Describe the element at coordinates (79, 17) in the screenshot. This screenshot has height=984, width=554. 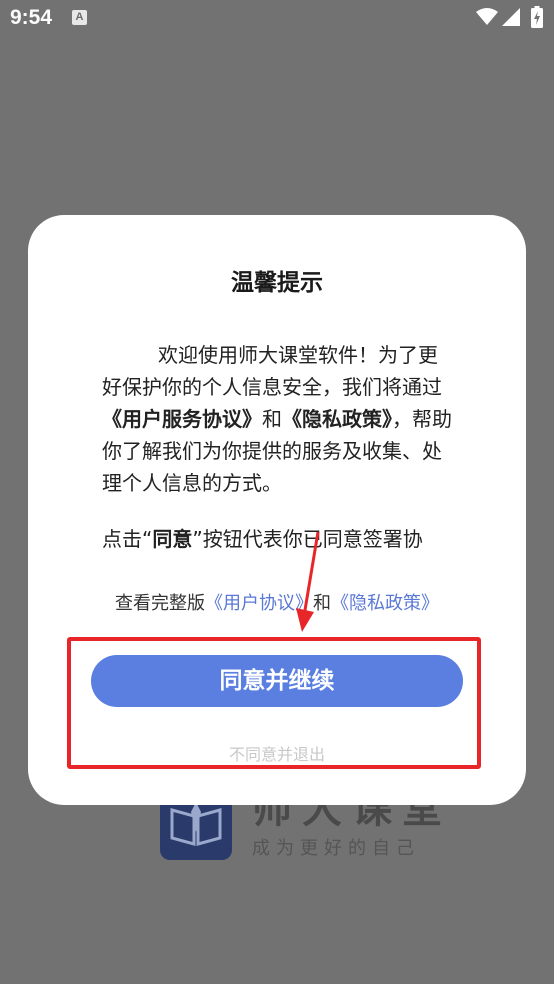
I see `notification-icon: A` at that location.